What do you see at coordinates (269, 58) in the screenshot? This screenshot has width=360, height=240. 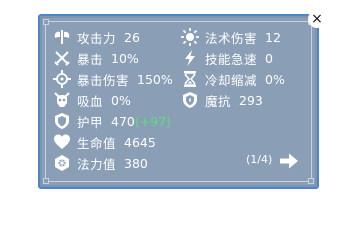 I see `stat-value: 0` at bounding box center [269, 58].